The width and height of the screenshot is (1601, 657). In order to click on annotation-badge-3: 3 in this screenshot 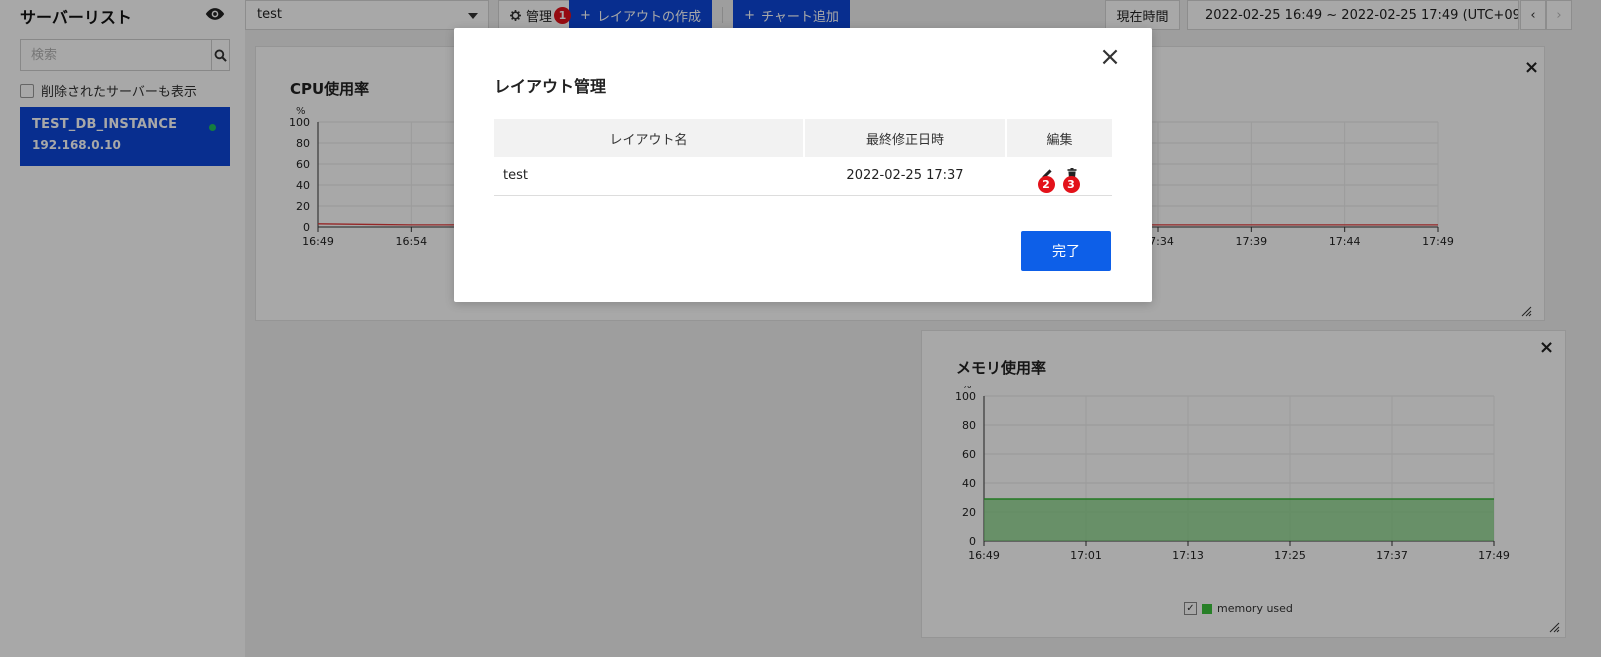, I will do `click(1071, 184)`.